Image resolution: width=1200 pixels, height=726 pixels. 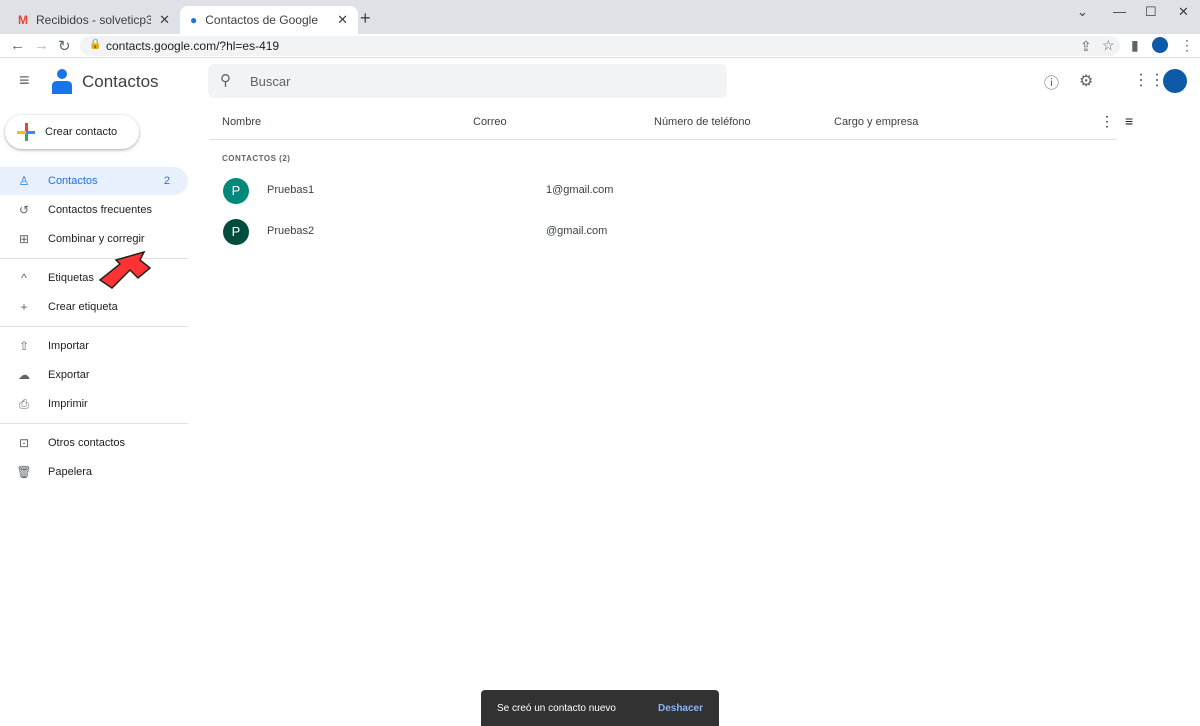 What do you see at coordinates (490, 122) in the screenshot?
I see `column-header-correo: Correo` at bounding box center [490, 122].